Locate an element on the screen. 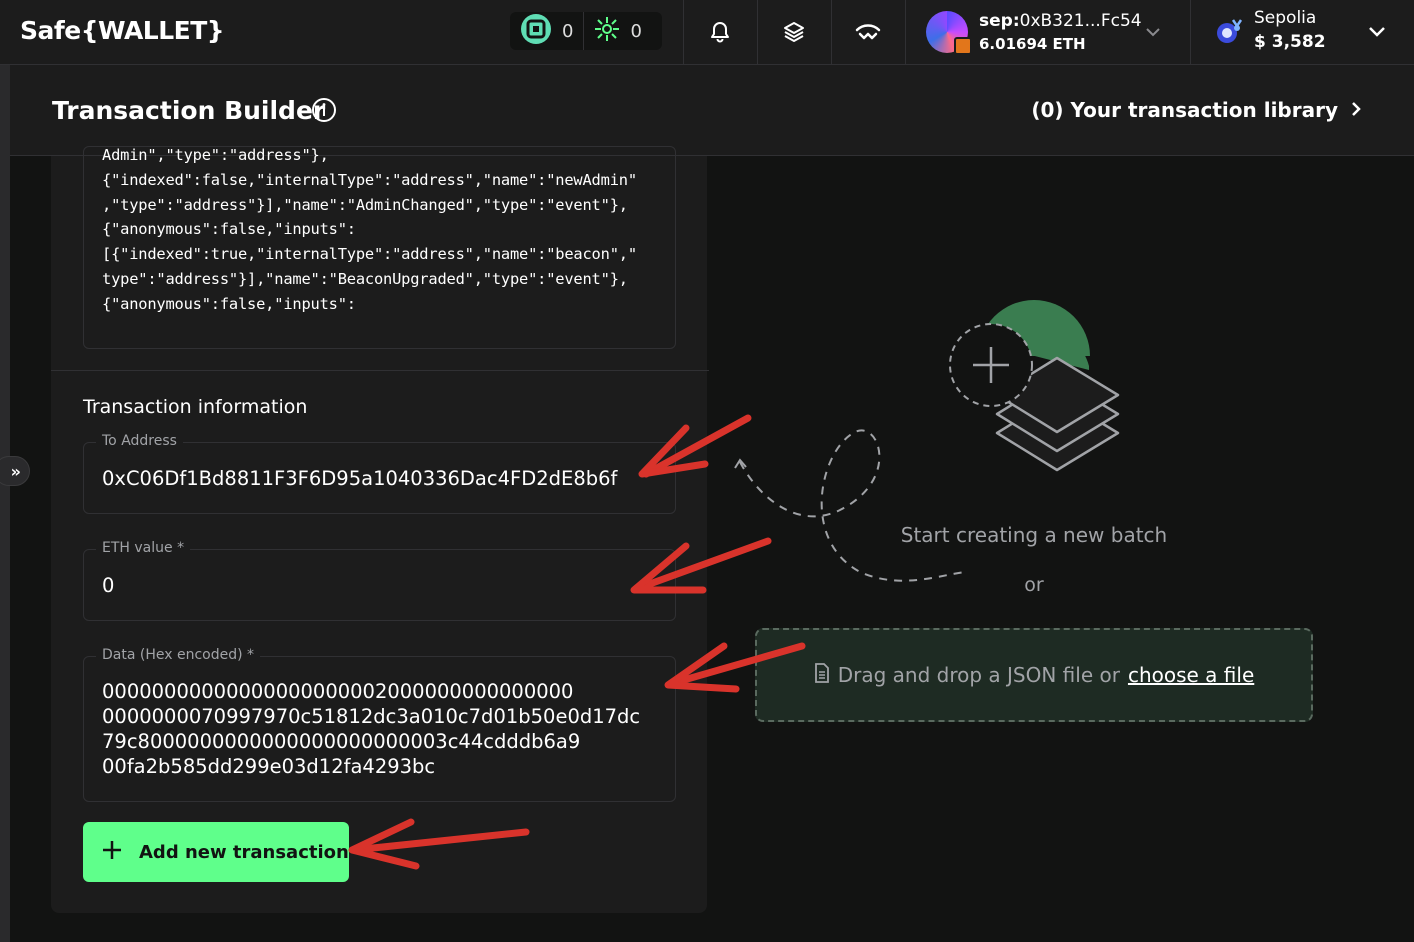 This screenshot has height=942, width=1414. safe-apps-icon is located at coordinates (536, 31).